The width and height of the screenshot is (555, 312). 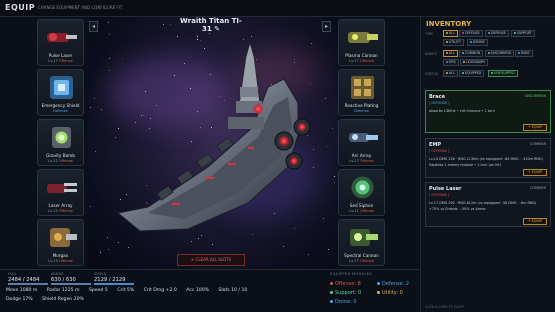 I want to click on filter-row: STATUS ALL EQUIPPED UNEQUIPPED, so click(x=488, y=74).